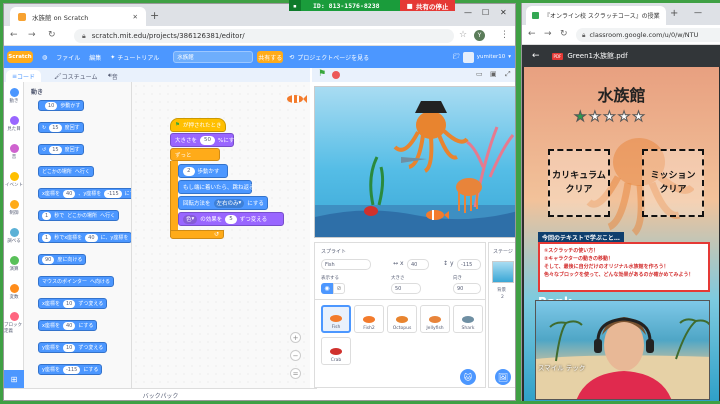 This screenshot has width=720, height=404. I want to click on small-stage-icon: ▭, so click(479, 74).